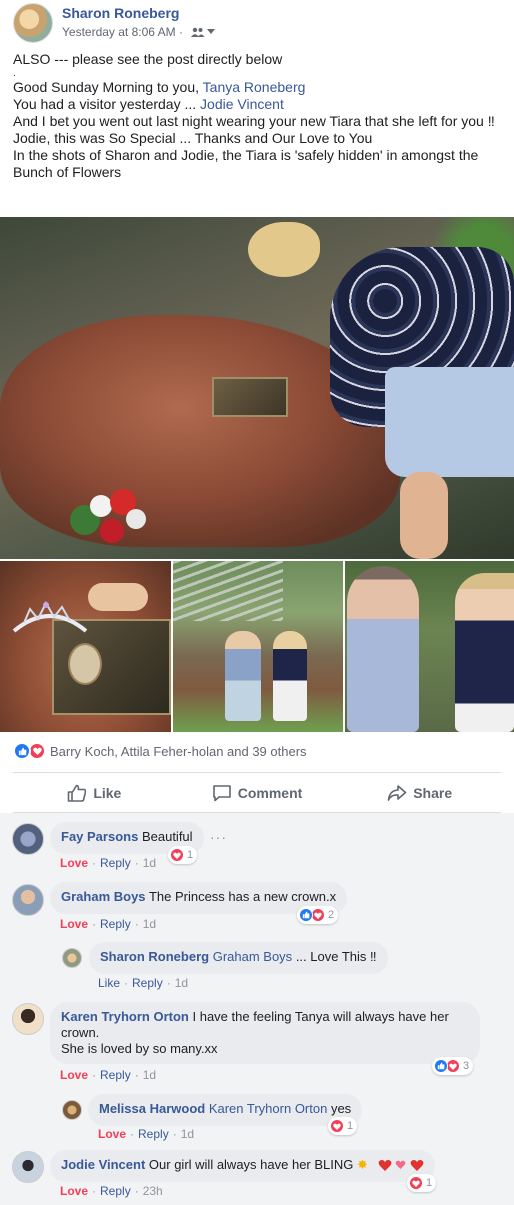  Describe the element at coordinates (154, 956) in the screenshot. I see `comment-author: Sharon Roneberg` at that location.